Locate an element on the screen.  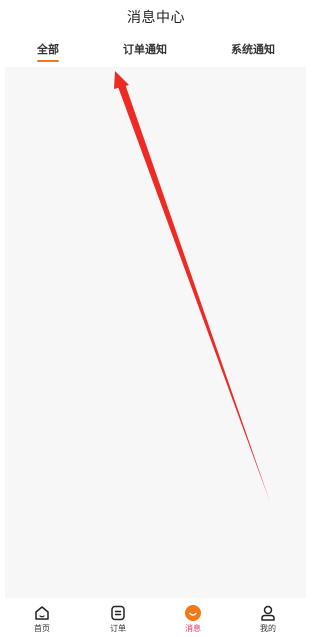
tabbar-item-mine: 我的 is located at coordinates (268, 617).